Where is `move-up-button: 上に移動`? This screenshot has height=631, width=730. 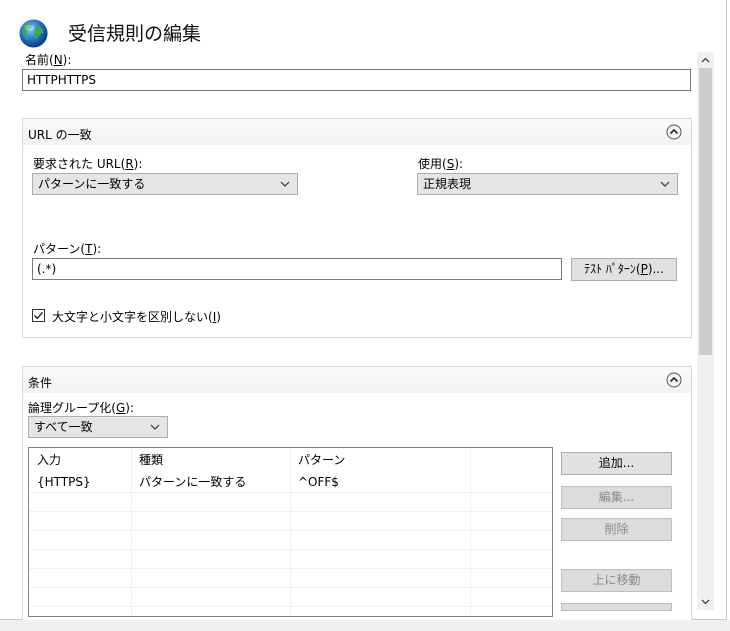 move-up-button: 上に移動 is located at coordinates (616, 580).